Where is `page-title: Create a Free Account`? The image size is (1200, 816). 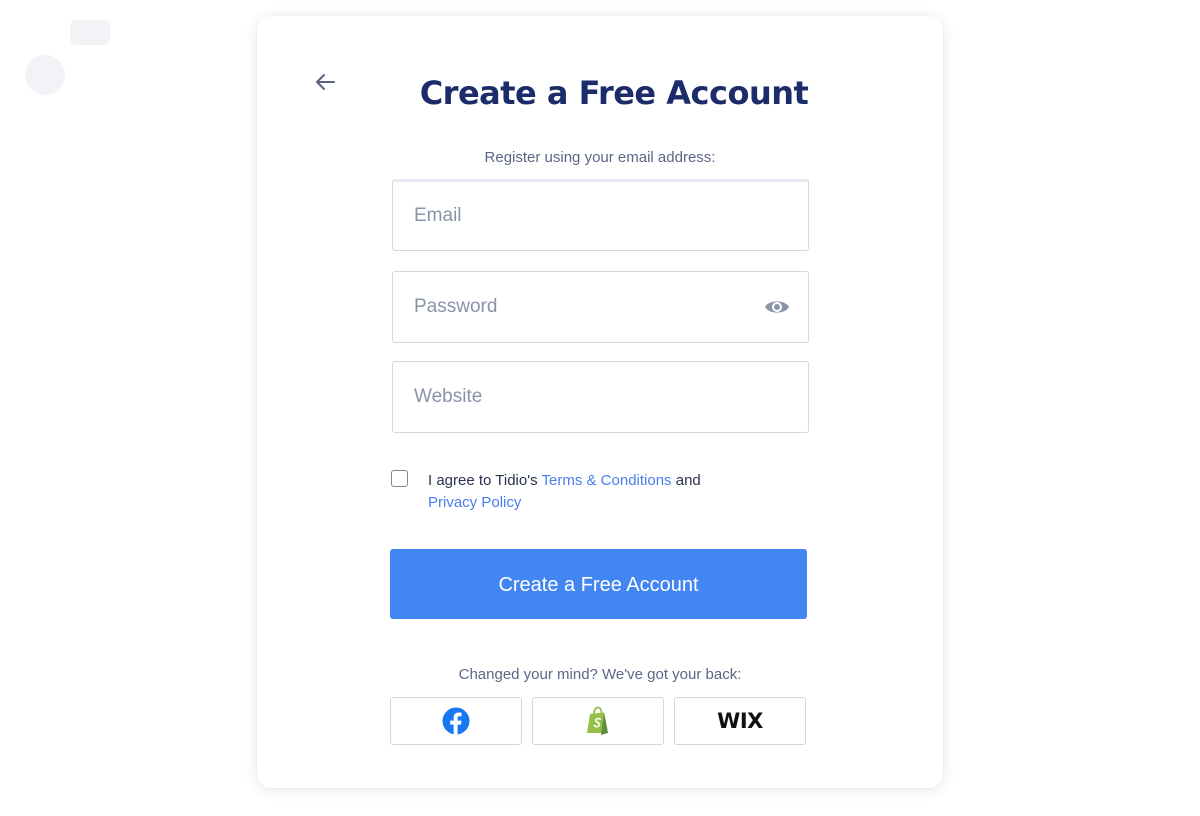
page-title: Create a Free Account is located at coordinates (614, 93).